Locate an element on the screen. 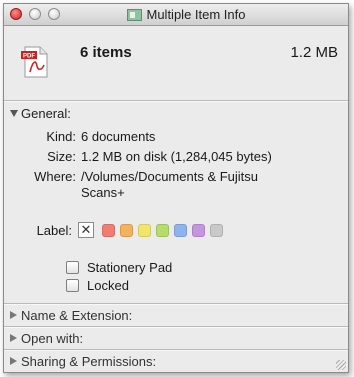 The height and width of the screenshot is (377, 354). total-size: 1.2 MB is located at coordinates (314, 52).